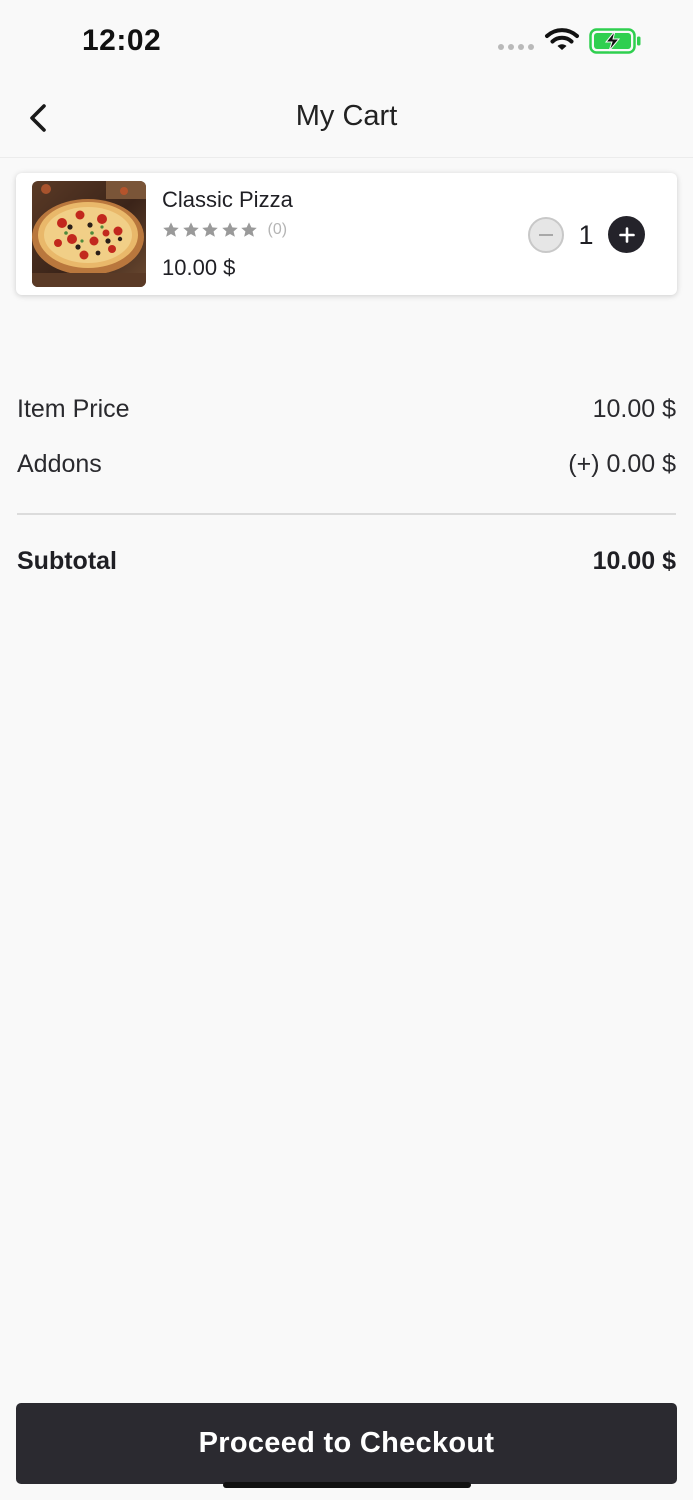 The width and height of the screenshot is (693, 1500). Describe the element at coordinates (199, 267) in the screenshot. I see `item-price: 10.00 $` at that location.